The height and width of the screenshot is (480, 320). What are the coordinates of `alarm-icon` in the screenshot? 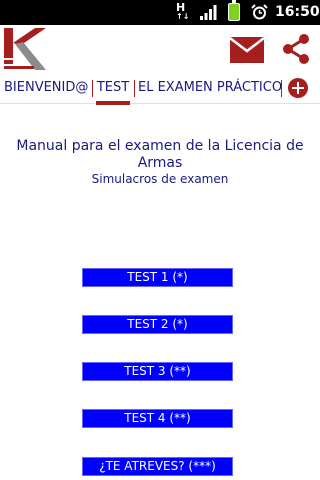 It's located at (259, 12).